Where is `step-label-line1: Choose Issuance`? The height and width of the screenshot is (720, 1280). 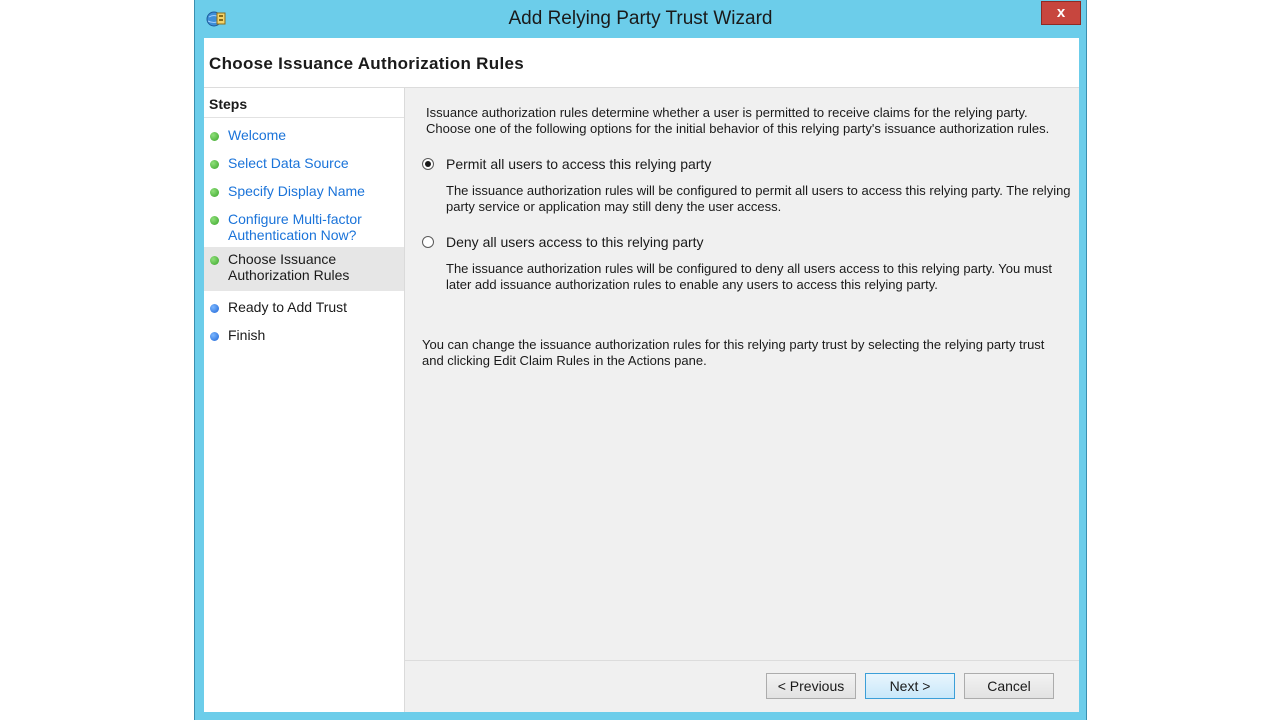 step-label-line1: Choose Issuance is located at coordinates (282, 259).